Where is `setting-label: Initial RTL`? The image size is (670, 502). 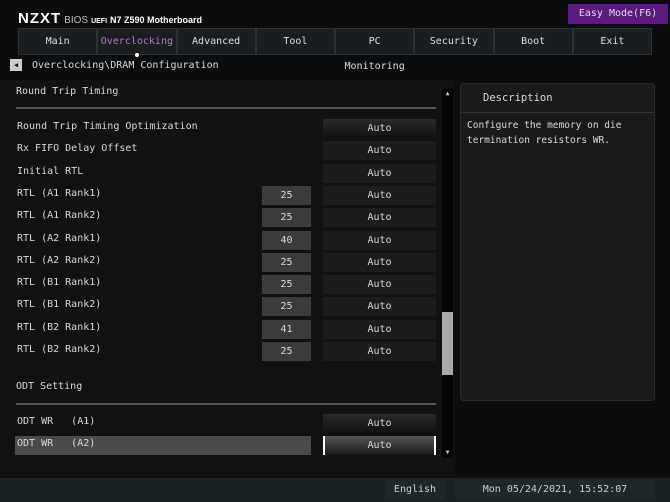
setting-label: Initial RTL is located at coordinates (50, 171).